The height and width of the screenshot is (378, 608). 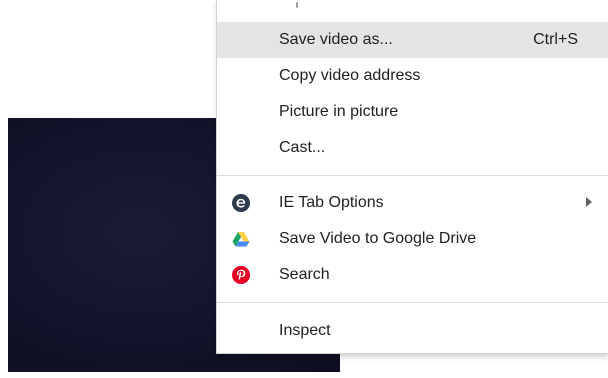 I want to click on google-drive-icon, so click(x=241, y=239).